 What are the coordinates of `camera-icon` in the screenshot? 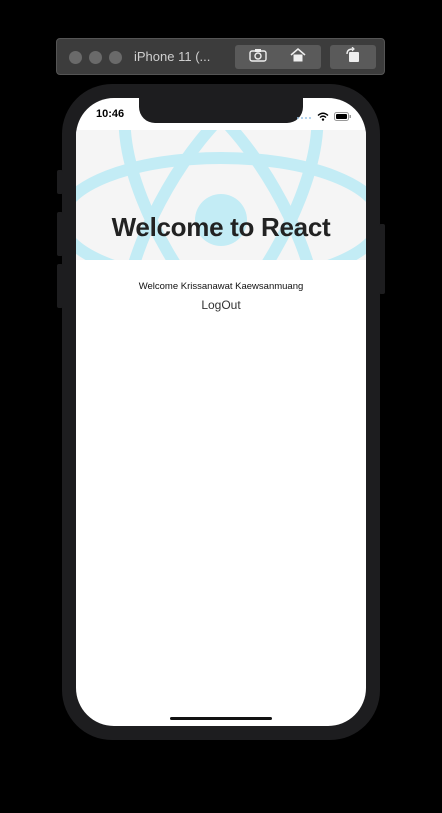 It's located at (258, 57).